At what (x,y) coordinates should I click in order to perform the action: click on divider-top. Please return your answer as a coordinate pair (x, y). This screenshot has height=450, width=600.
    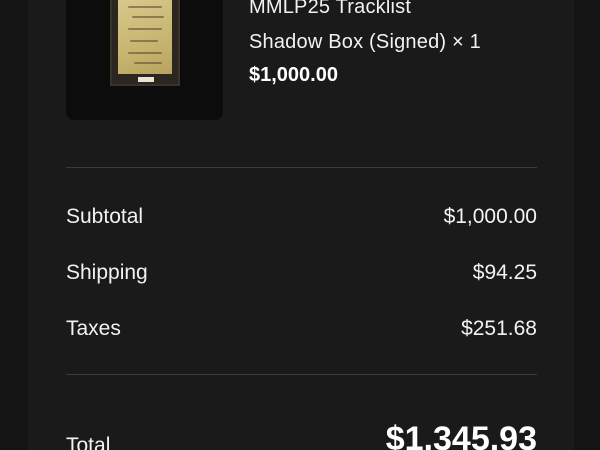
    Looking at the image, I should click on (301, 167).